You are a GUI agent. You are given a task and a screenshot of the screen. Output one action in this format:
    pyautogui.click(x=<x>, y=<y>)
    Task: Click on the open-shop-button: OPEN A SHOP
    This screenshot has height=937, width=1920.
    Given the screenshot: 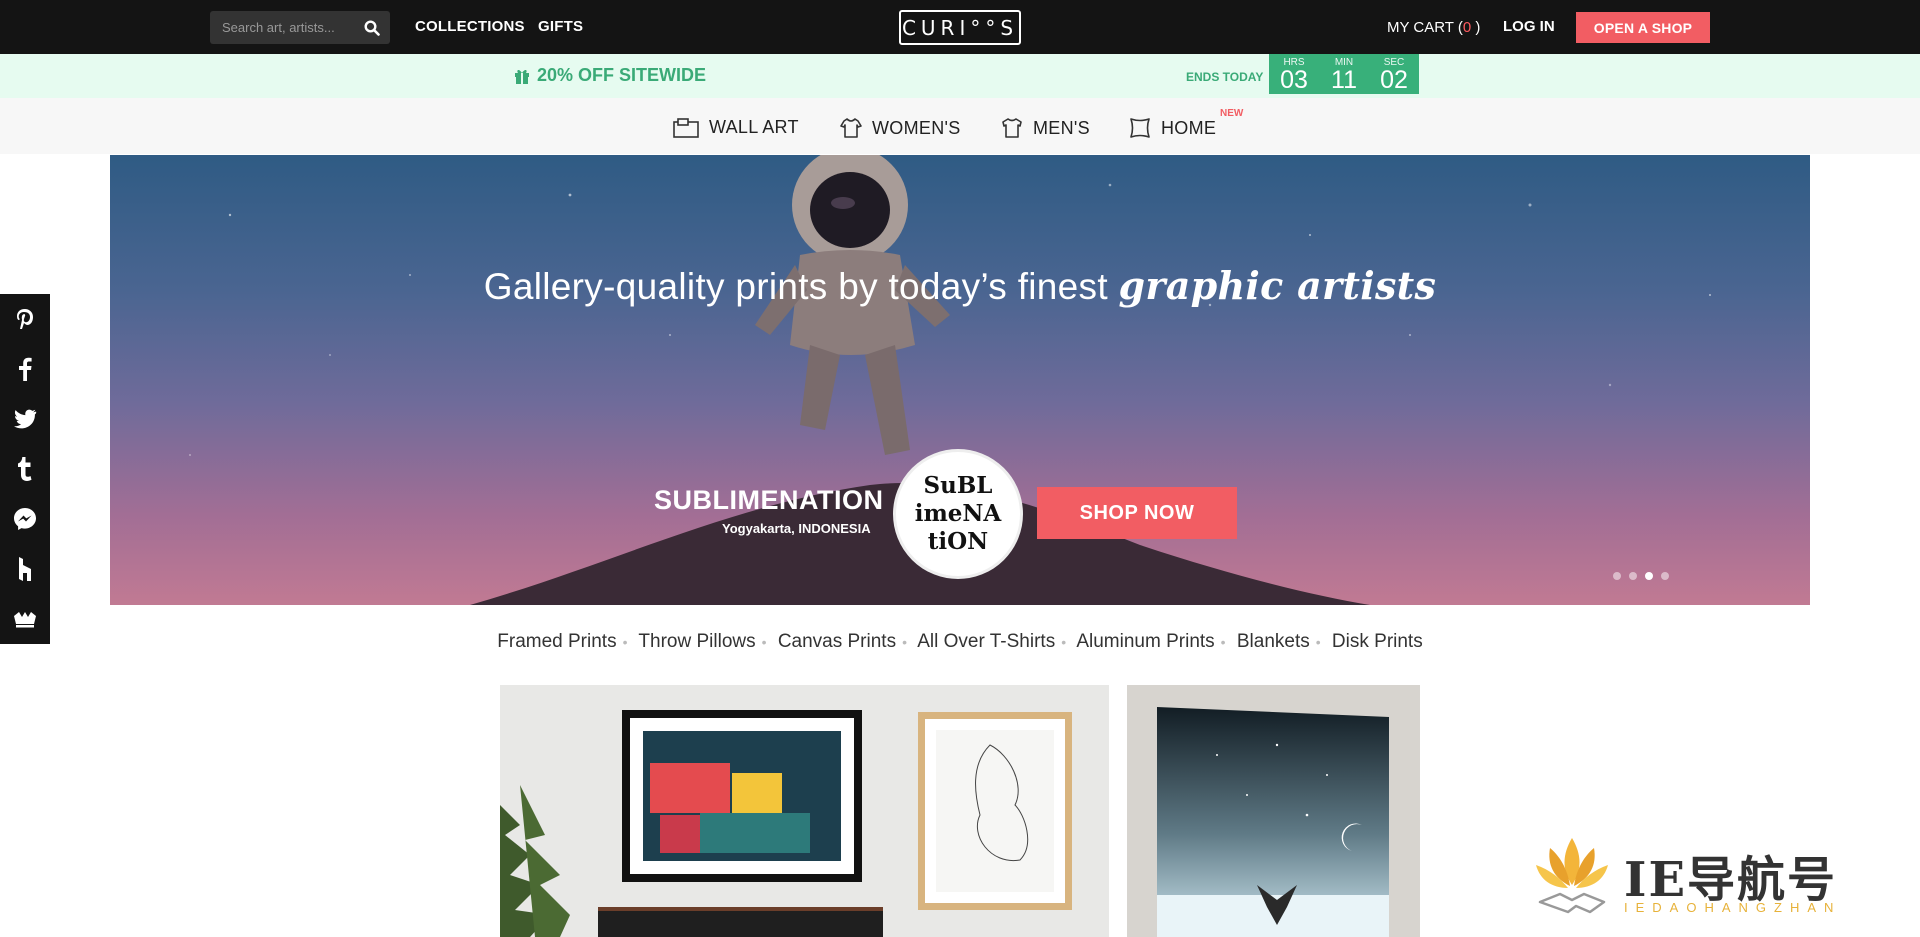 What is the action you would take?
    pyautogui.click(x=1643, y=27)
    